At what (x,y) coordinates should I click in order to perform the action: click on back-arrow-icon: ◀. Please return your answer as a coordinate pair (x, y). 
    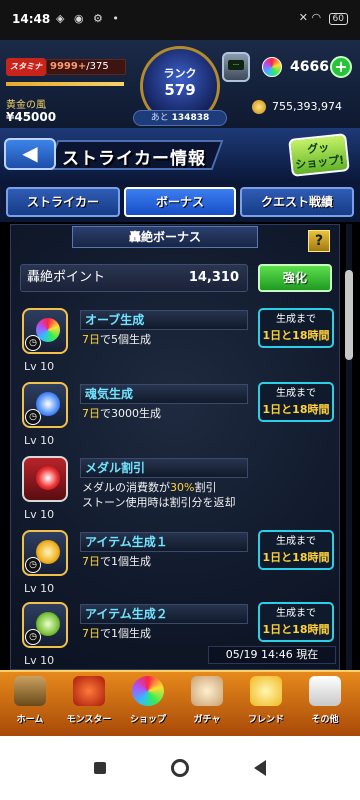
    Looking at the image, I should click on (30, 153).